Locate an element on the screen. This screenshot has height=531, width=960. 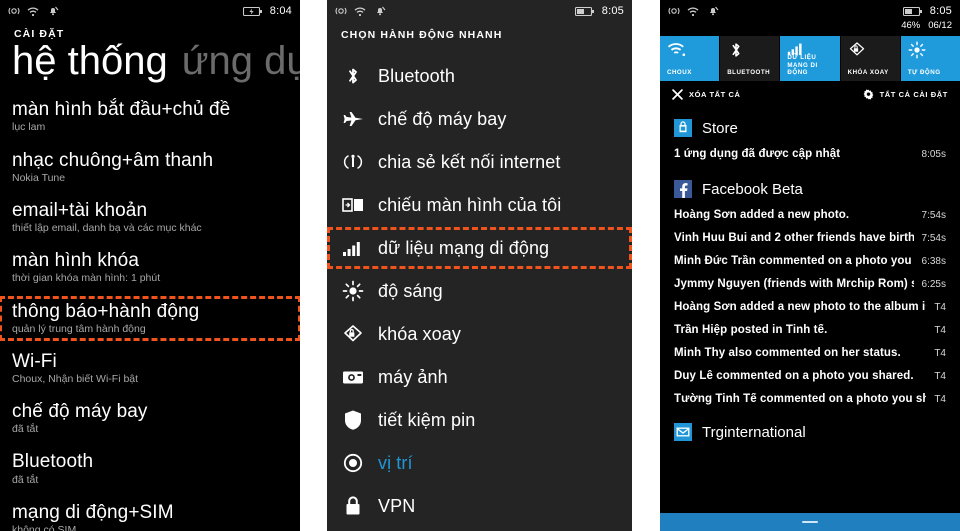
tile-rotation-lock: KHÓA XOAY is located at coordinates (870, 58).